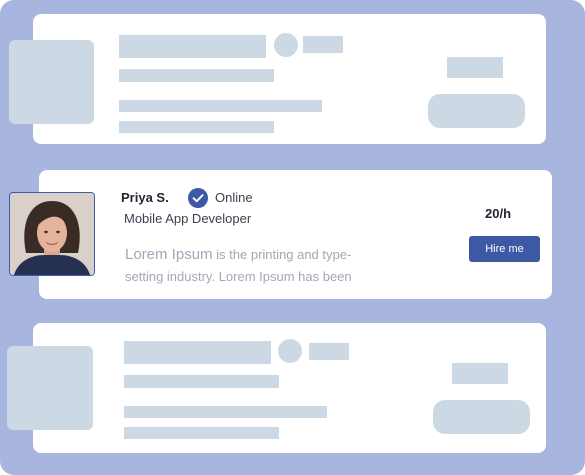 This screenshot has height=475, width=585. I want to click on freelancer-avatar, so click(52, 234).